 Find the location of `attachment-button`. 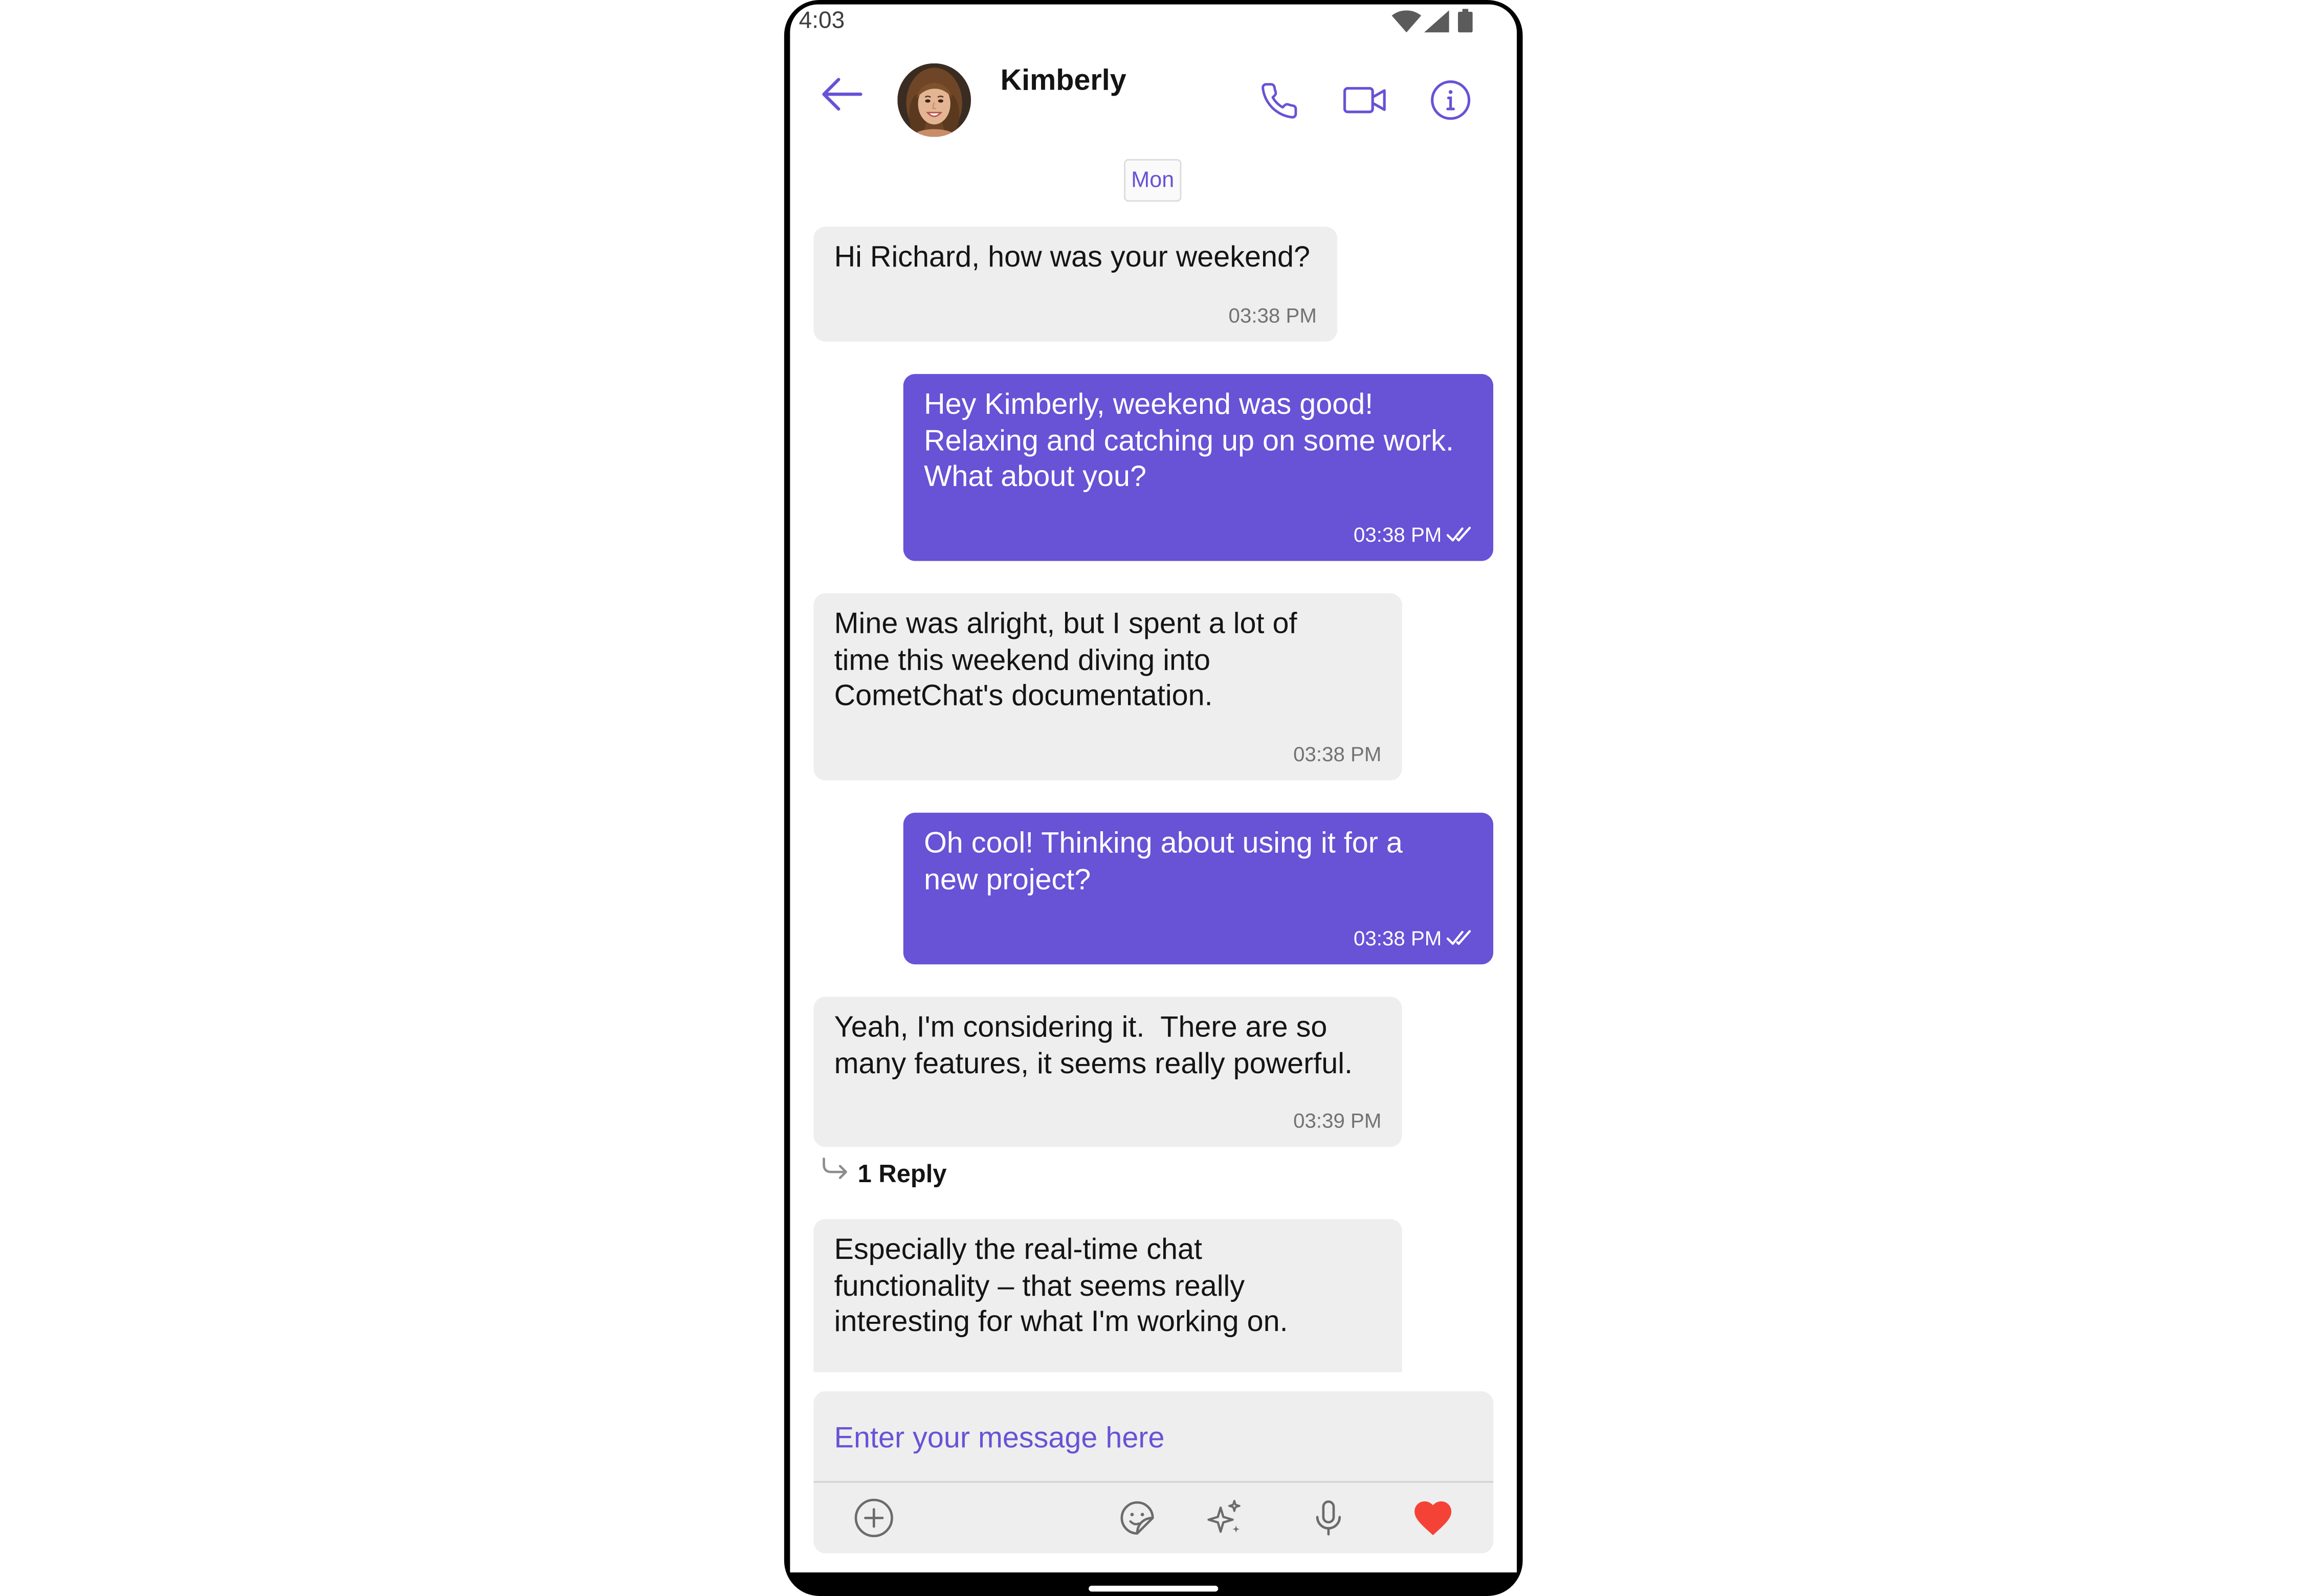

attachment-button is located at coordinates (873, 1517).